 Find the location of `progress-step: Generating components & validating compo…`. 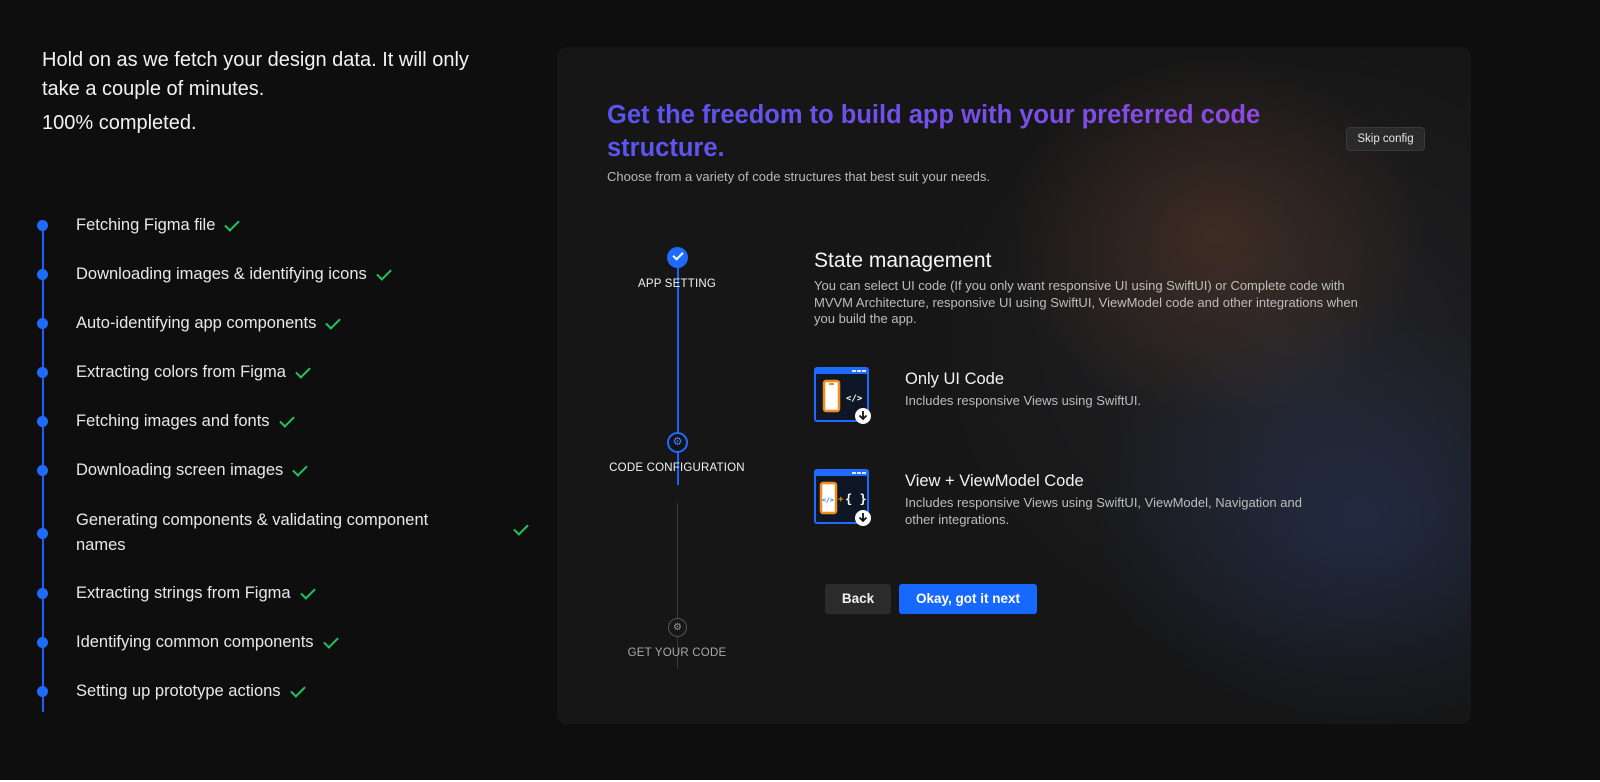

progress-step: Generating components & validating compo… is located at coordinates (289, 533).